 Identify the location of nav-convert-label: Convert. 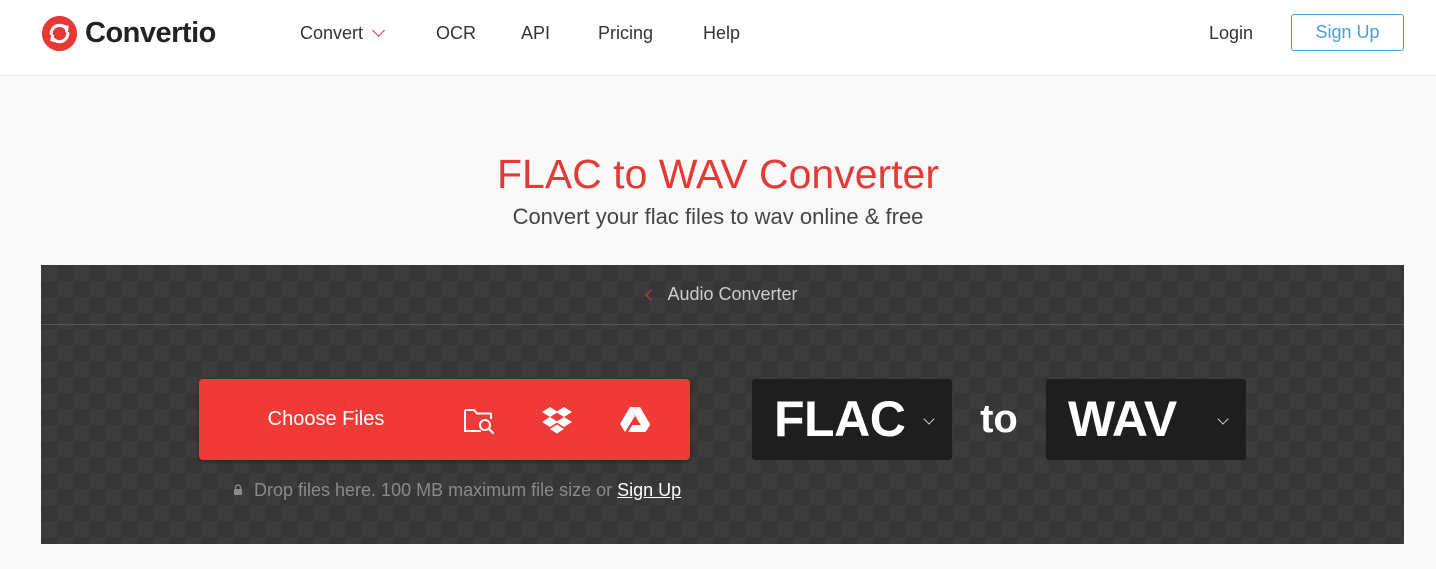
(332, 33).